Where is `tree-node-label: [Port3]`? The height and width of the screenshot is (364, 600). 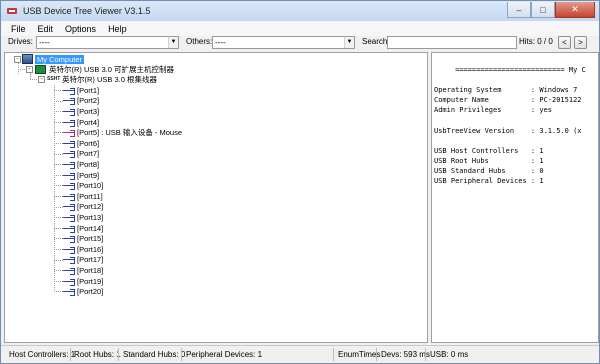
tree-node-label: [Port3] is located at coordinates (88, 111).